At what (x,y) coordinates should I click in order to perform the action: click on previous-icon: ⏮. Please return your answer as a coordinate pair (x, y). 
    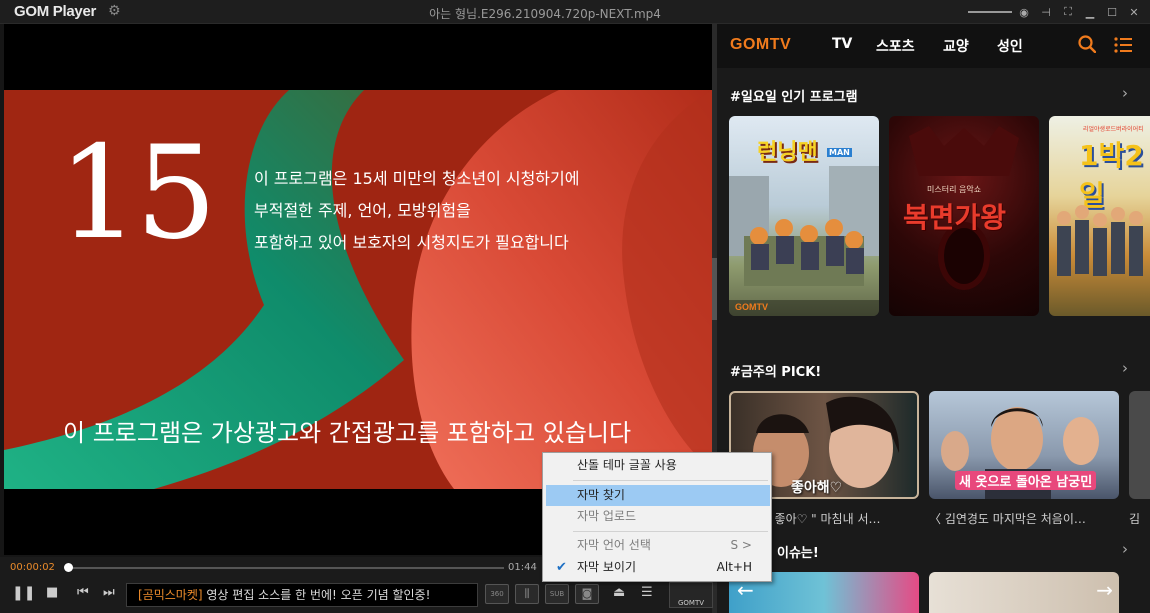
    Looking at the image, I should click on (83, 592).